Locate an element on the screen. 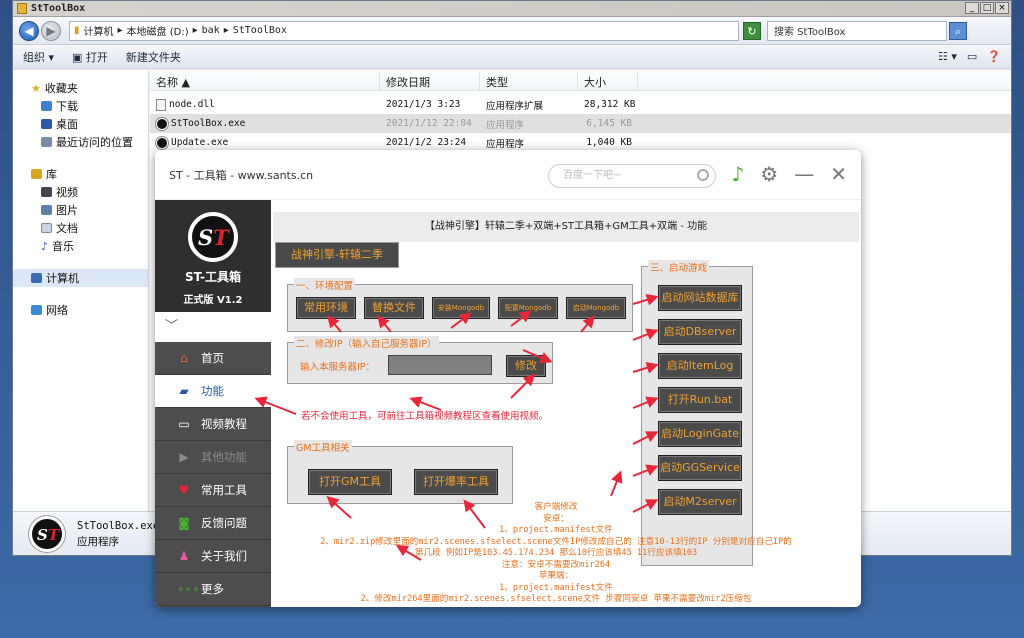 The image size is (1024, 638). ip-config-group: 二、修改IP（输入自己服务器IP） 输入本服务器IP： 修改 is located at coordinates (420, 360).